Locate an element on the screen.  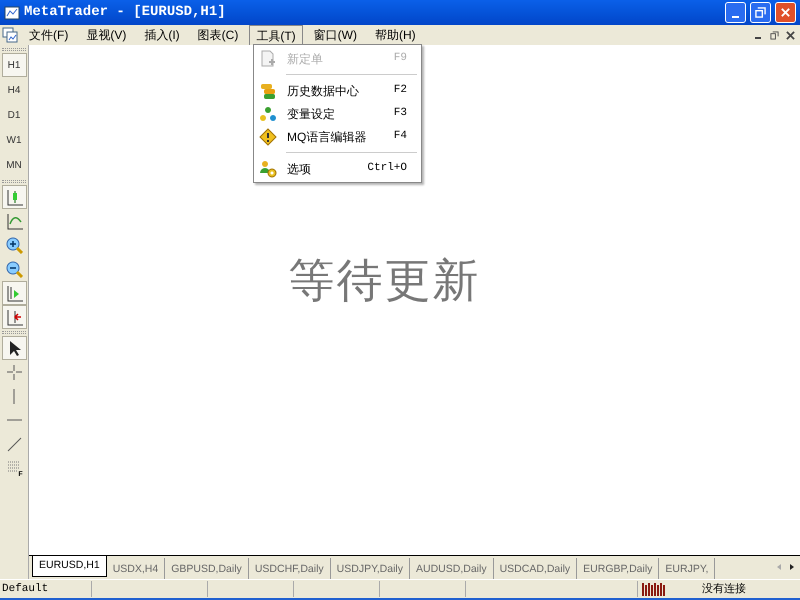
menu-item: 显视(V) is located at coordinates (106, 35).